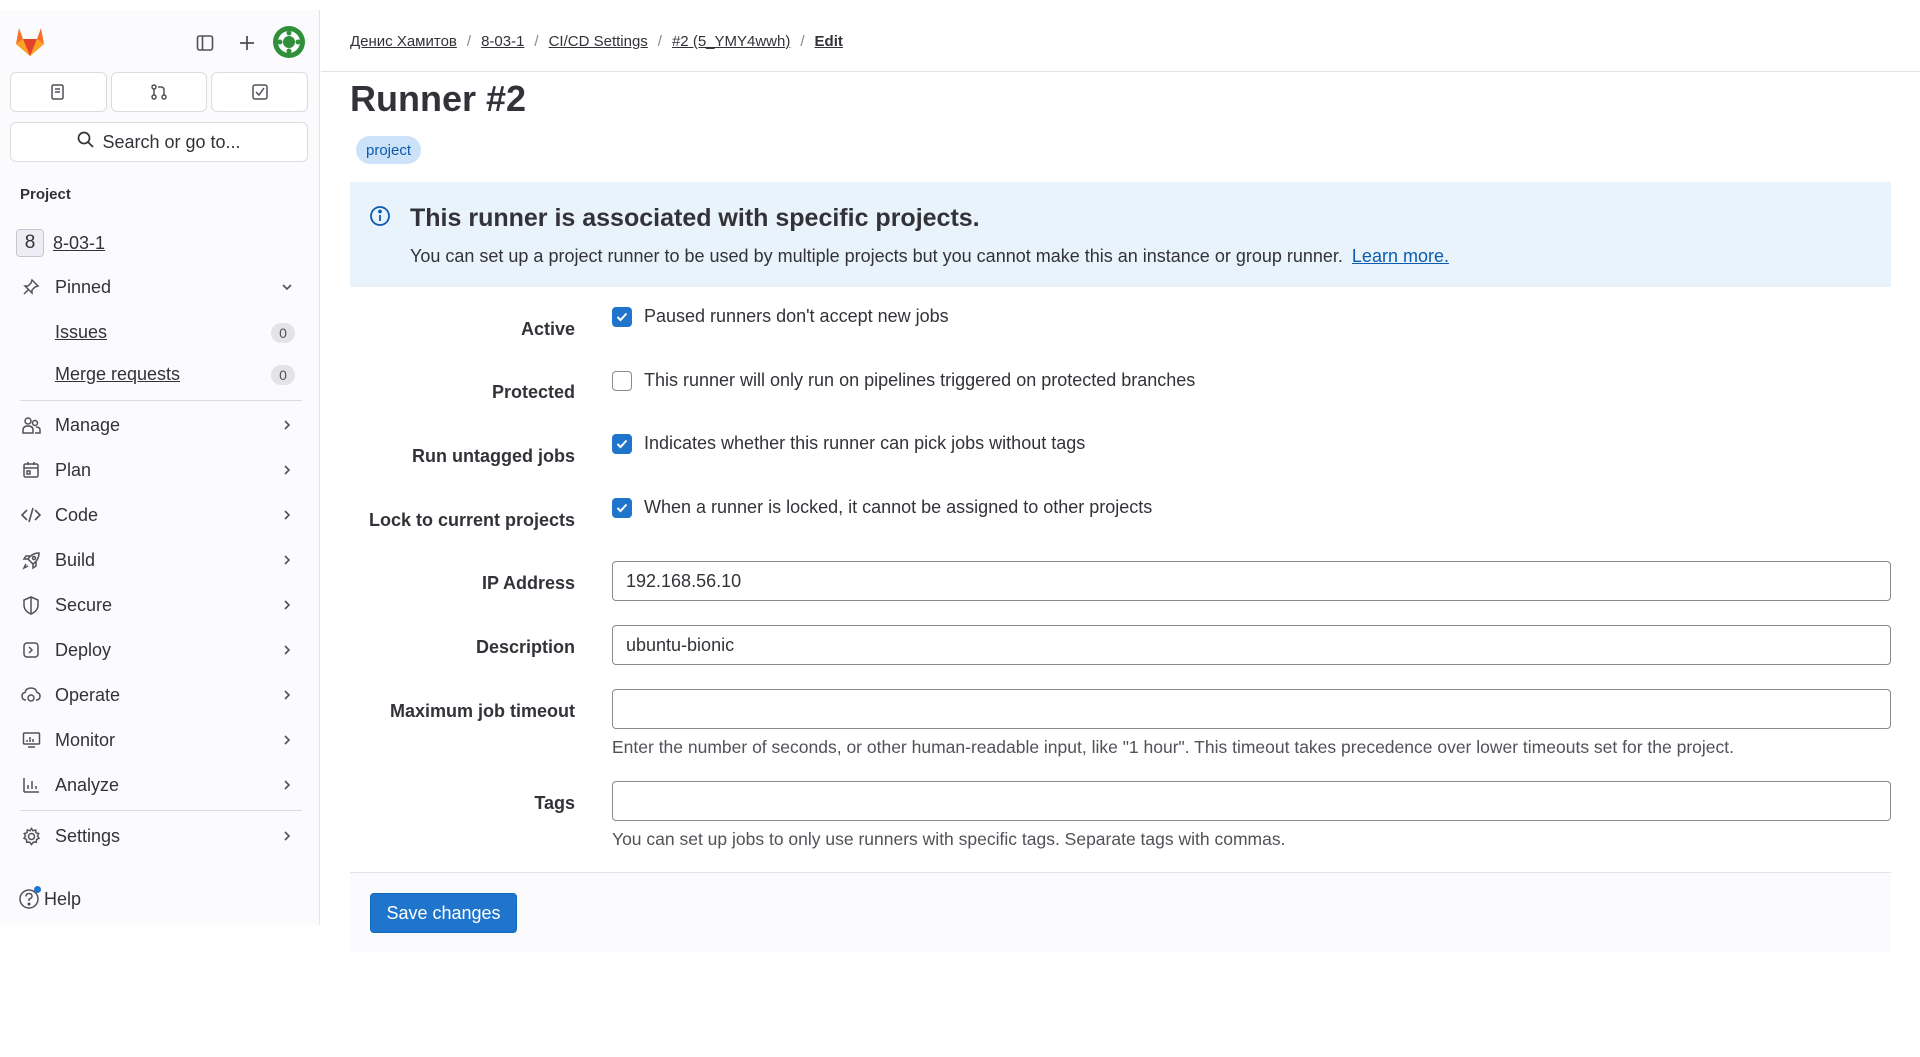  Describe the element at coordinates (81, 331) in the screenshot. I see `issues-label: Issues` at that location.